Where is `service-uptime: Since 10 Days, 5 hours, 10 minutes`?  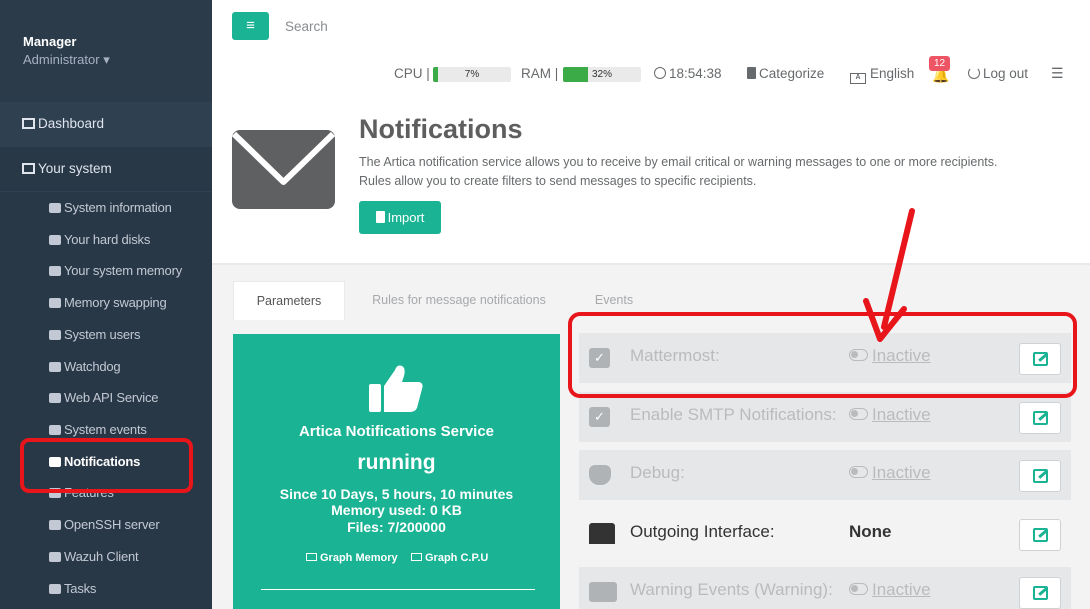
service-uptime: Since 10 Days, 5 hours, 10 minutes is located at coordinates (396, 494).